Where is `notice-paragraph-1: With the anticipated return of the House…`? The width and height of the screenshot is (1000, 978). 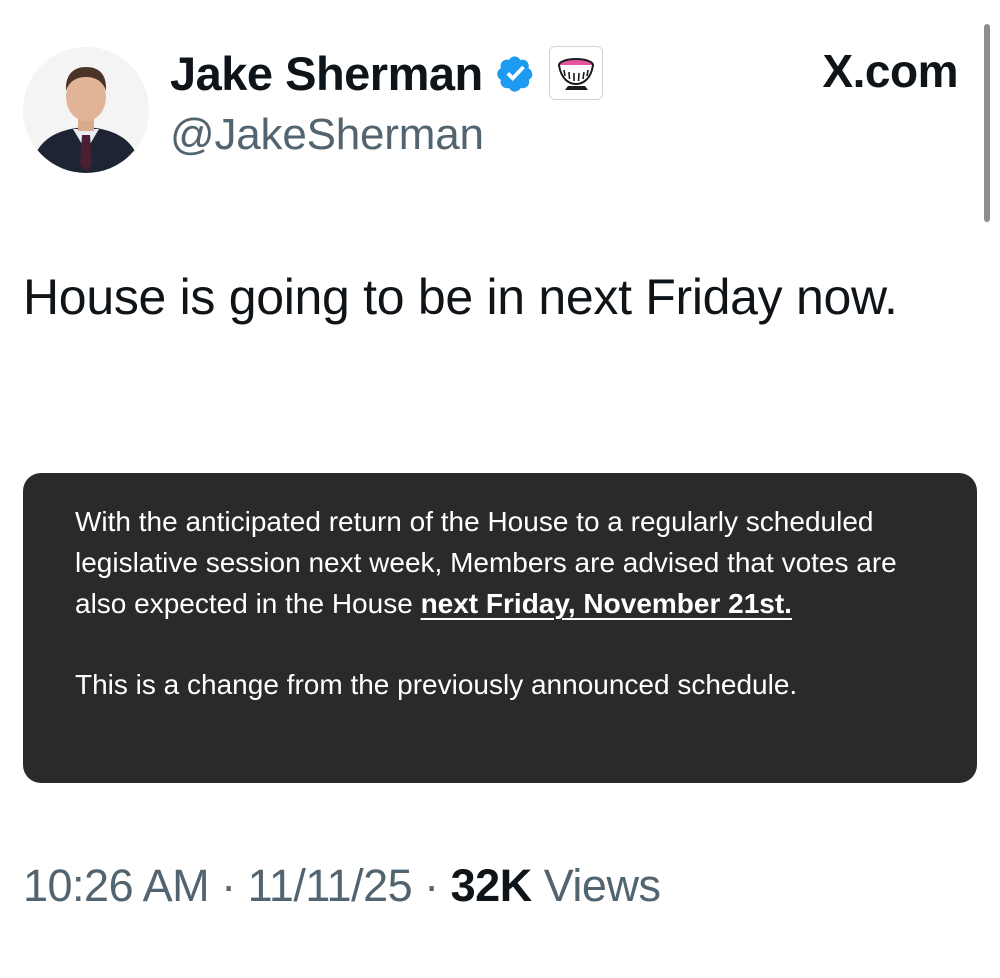 notice-paragraph-1: With the anticipated return of the House… is located at coordinates (506, 562).